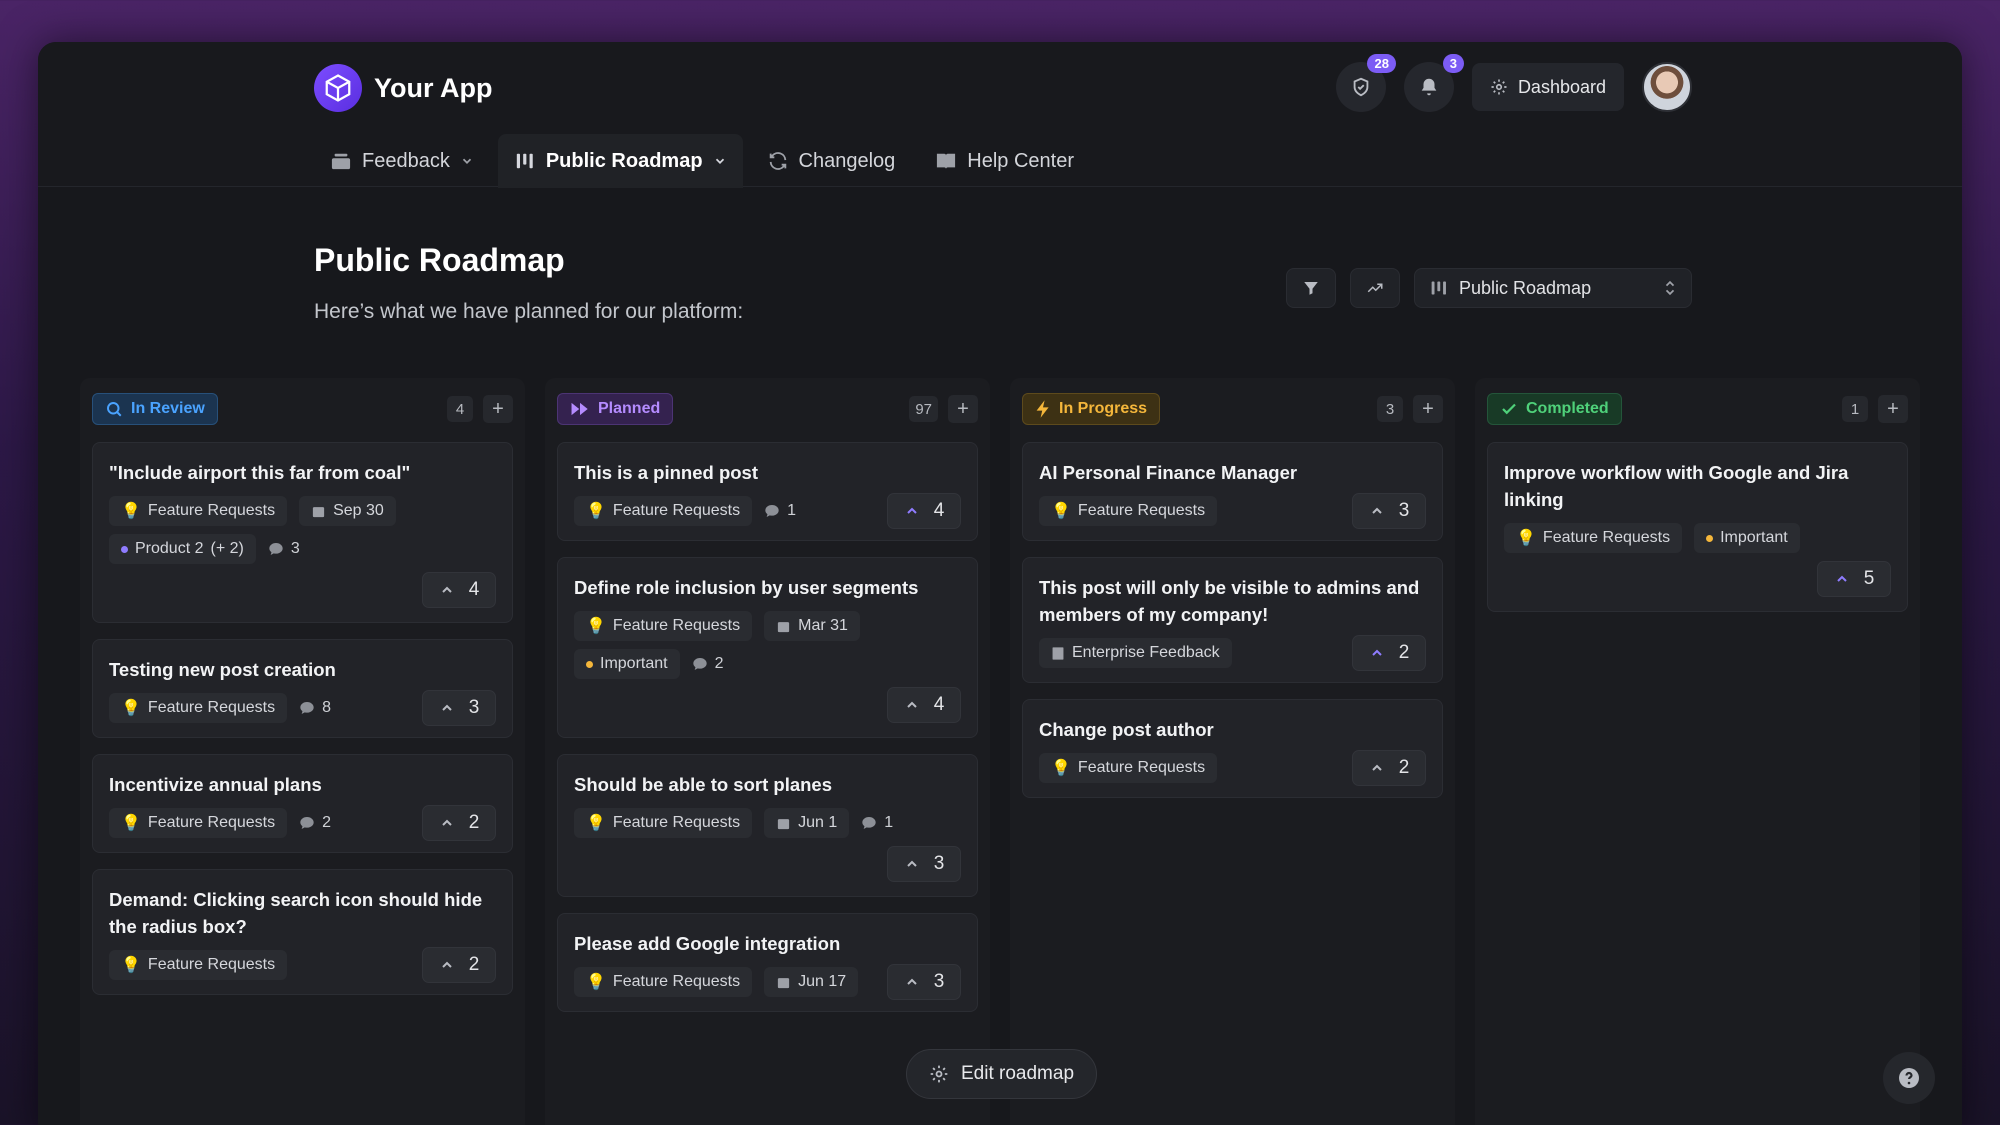 The width and height of the screenshot is (2000, 1125). I want to click on roadmap-icon, so click(524, 161).